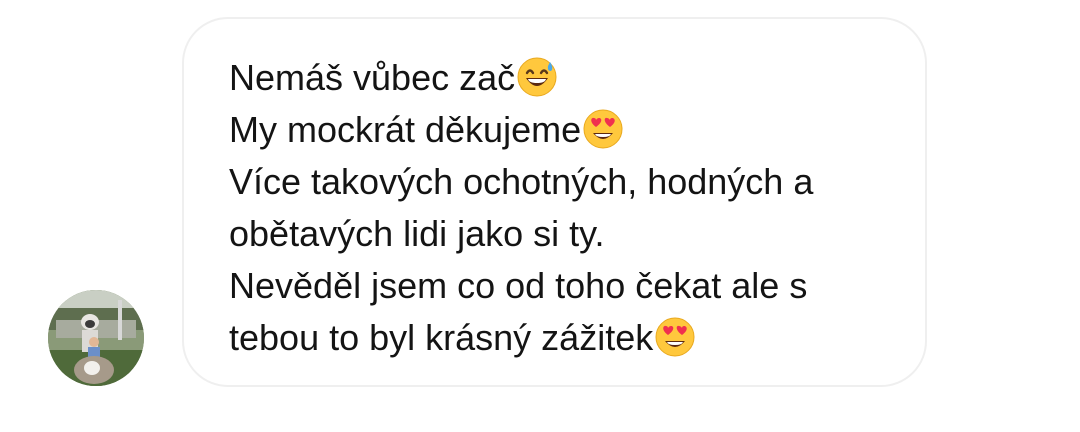  What do you see at coordinates (518, 285) in the screenshot?
I see `message-line: Nevěděl jsem co od toho čekat ale s` at bounding box center [518, 285].